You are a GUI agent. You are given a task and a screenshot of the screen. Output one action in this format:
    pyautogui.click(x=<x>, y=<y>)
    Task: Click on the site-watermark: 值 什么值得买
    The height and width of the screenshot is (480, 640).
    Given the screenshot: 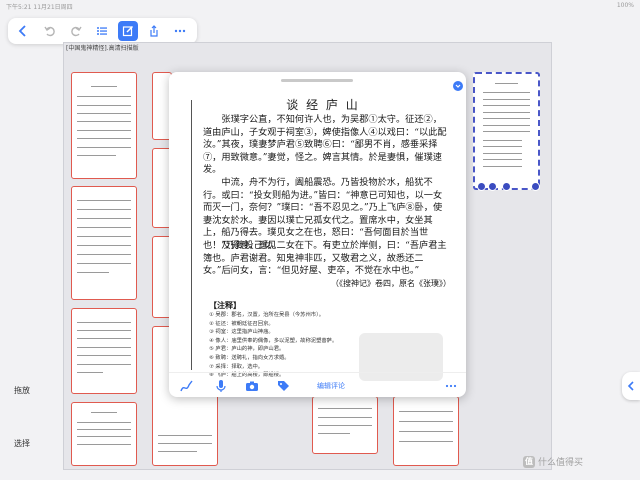 What is the action you would take?
    pyautogui.click(x=553, y=461)
    